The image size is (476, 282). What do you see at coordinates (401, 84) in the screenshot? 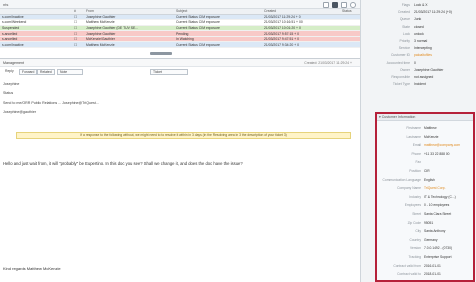
I see `info-key: Ticket Type` at bounding box center [401, 84].